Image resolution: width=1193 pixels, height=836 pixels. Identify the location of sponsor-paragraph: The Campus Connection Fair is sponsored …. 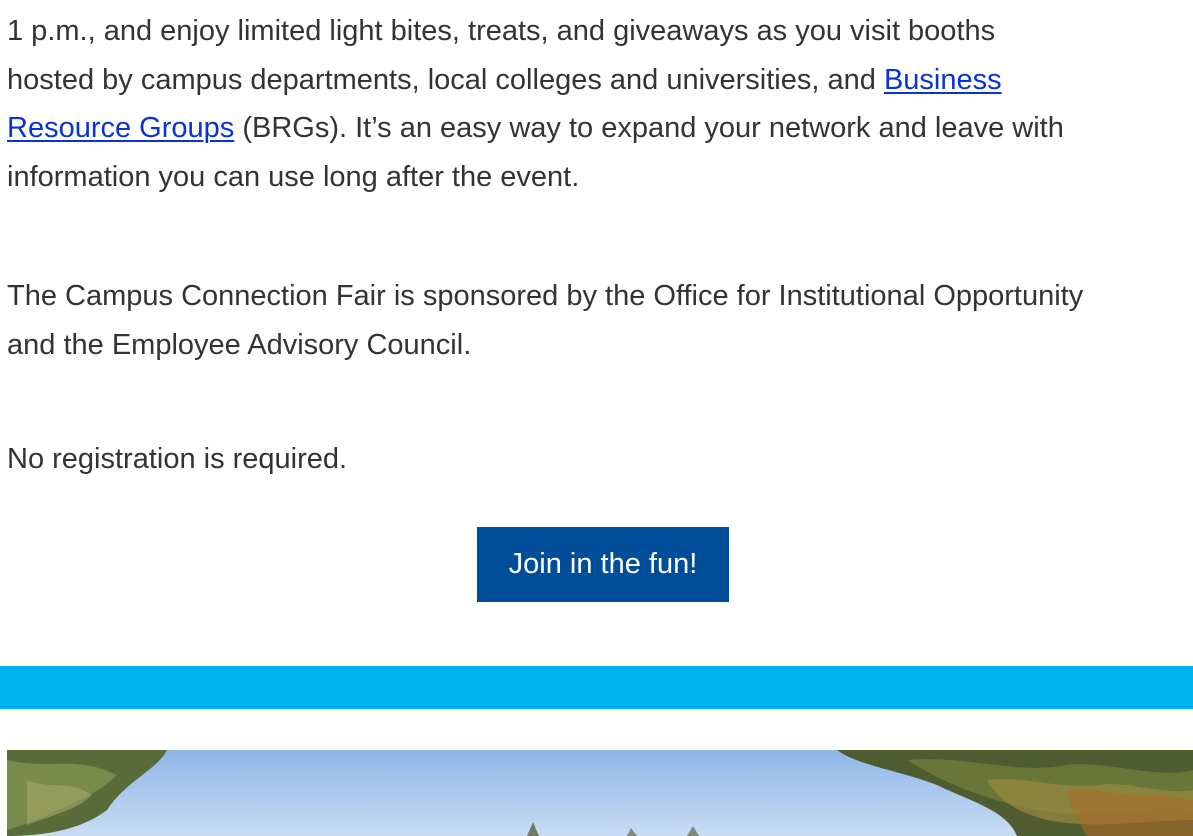
(600, 320).